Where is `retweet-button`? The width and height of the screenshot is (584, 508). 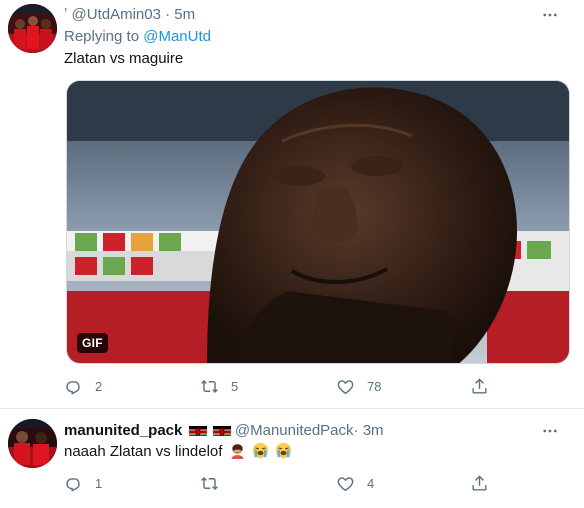 retweet-button is located at coordinates (215, 483).